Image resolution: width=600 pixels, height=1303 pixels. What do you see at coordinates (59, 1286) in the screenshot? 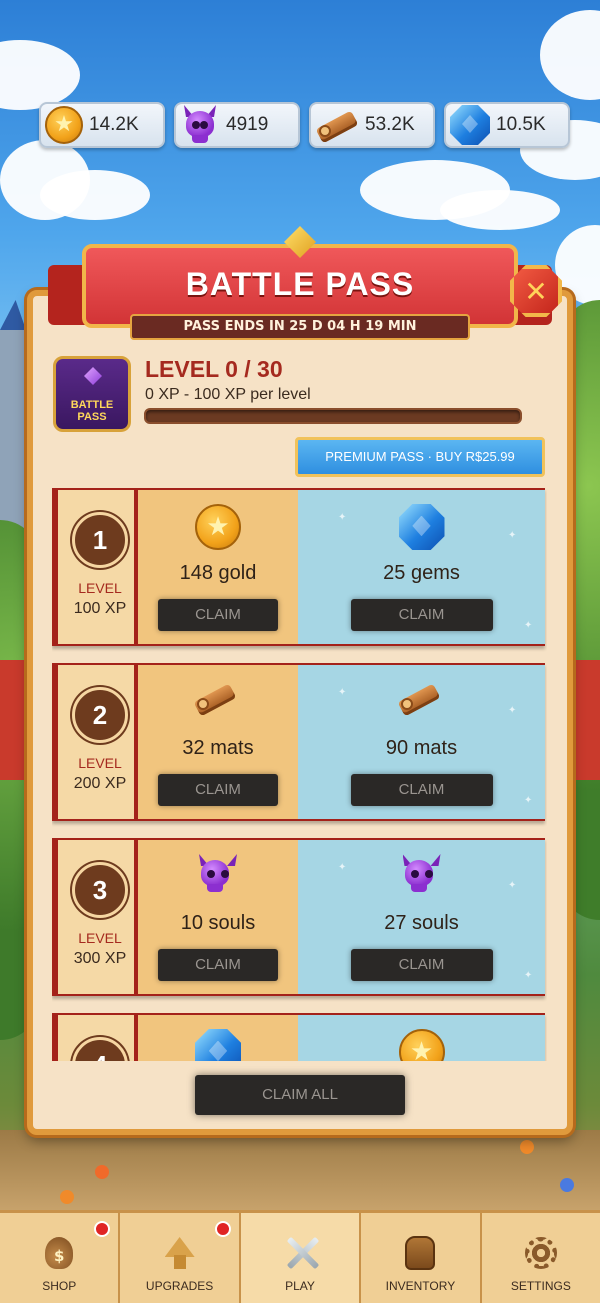
I see `nav-label: SHOP` at bounding box center [59, 1286].